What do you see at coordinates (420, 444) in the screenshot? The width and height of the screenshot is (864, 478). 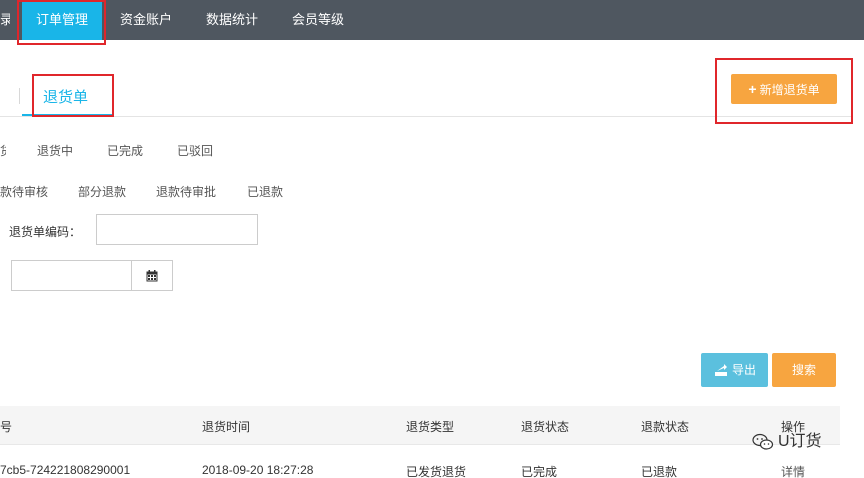 I see `table-row-divider` at bounding box center [420, 444].